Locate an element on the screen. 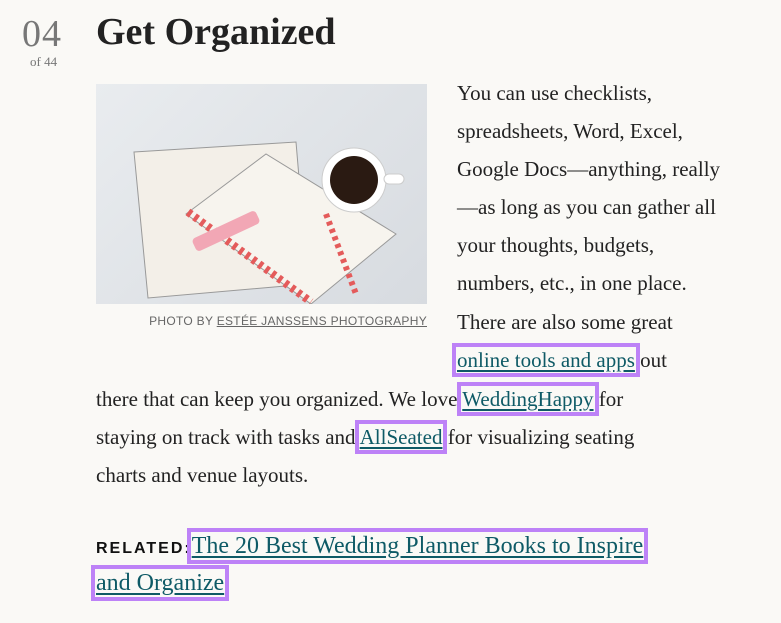 Image resolution: width=781 pixels, height=623 pixels. body-text: for is located at coordinates (611, 399).